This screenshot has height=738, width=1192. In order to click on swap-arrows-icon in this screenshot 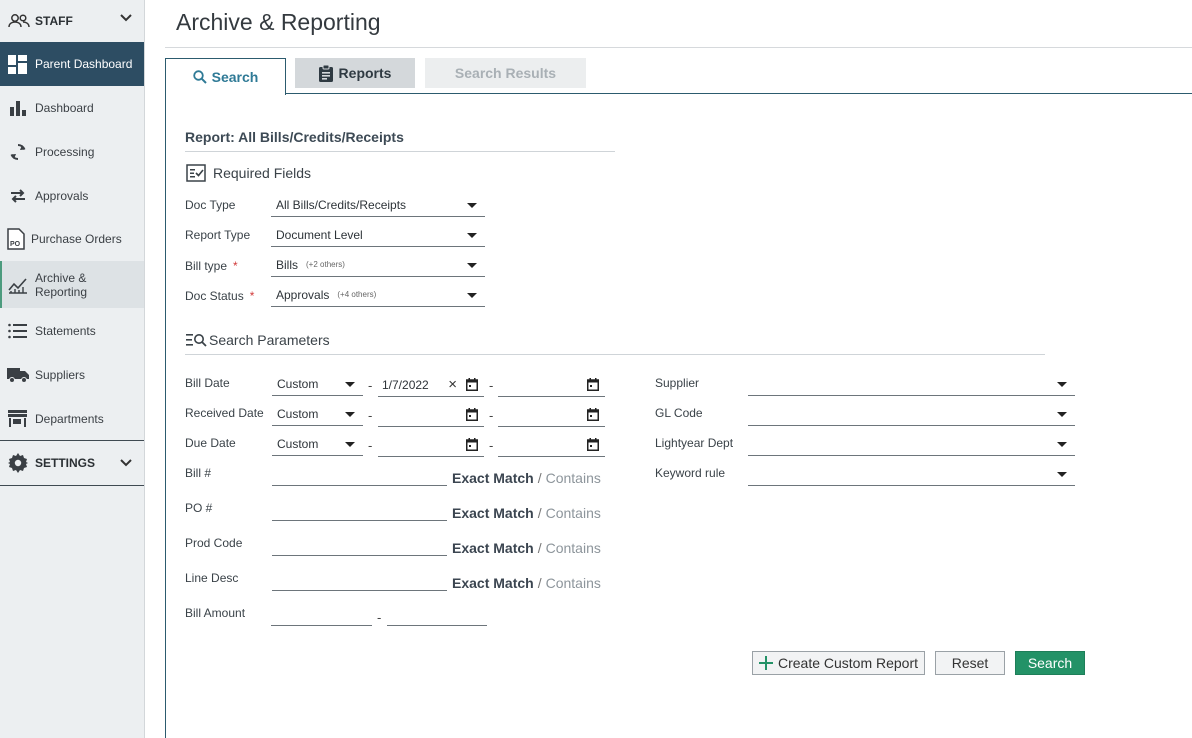, I will do `click(18, 196)`.